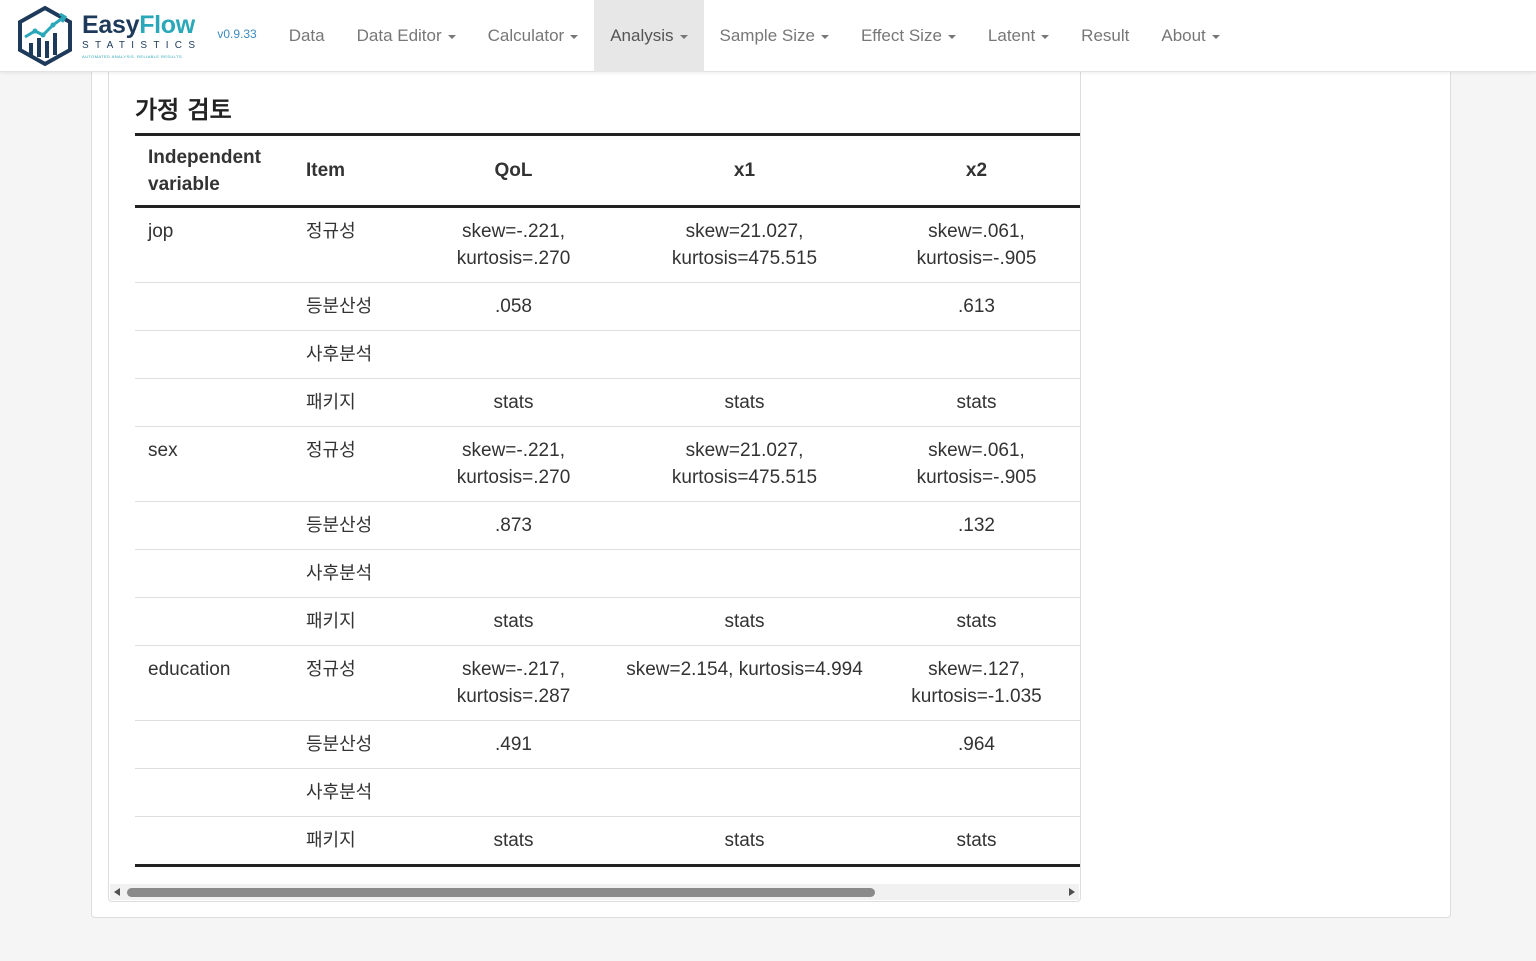 The image size is (1536, 961). What do you see at coordinates (513, 306) in the screenshot?
I see `cell-qol: .058` at bounding box center [513, 306].